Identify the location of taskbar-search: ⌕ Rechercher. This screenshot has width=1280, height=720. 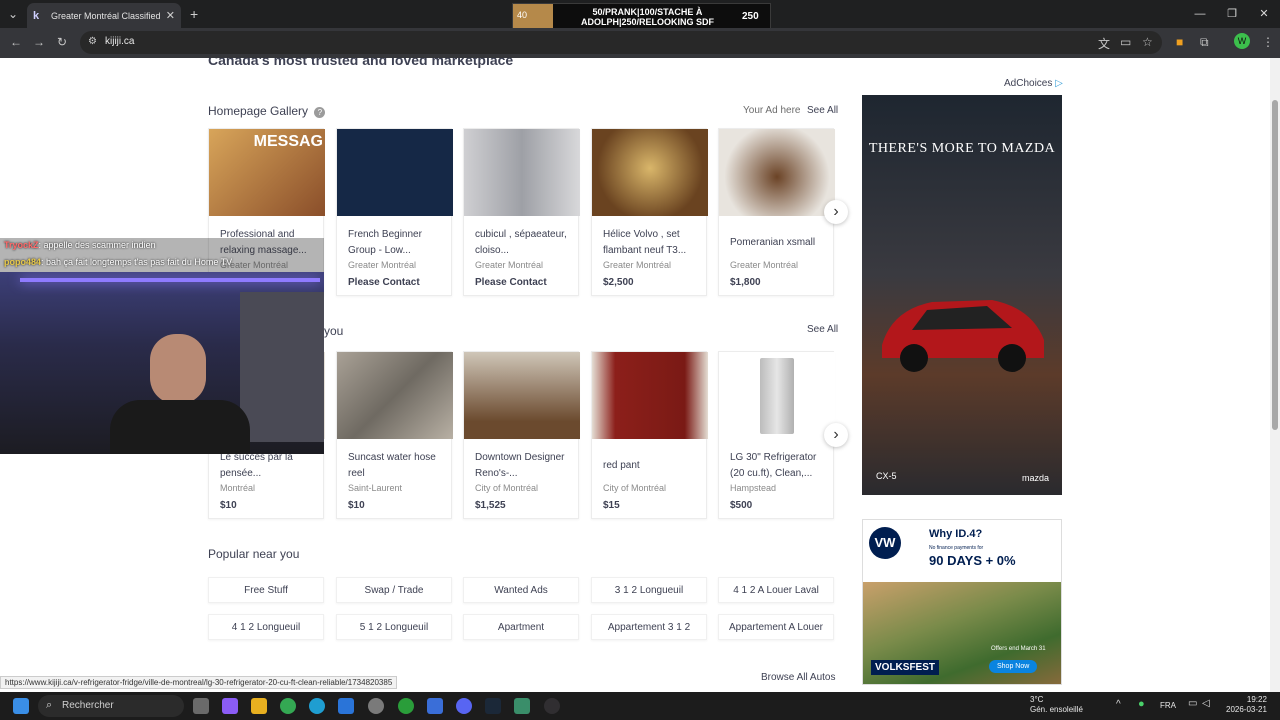
(111, 706).